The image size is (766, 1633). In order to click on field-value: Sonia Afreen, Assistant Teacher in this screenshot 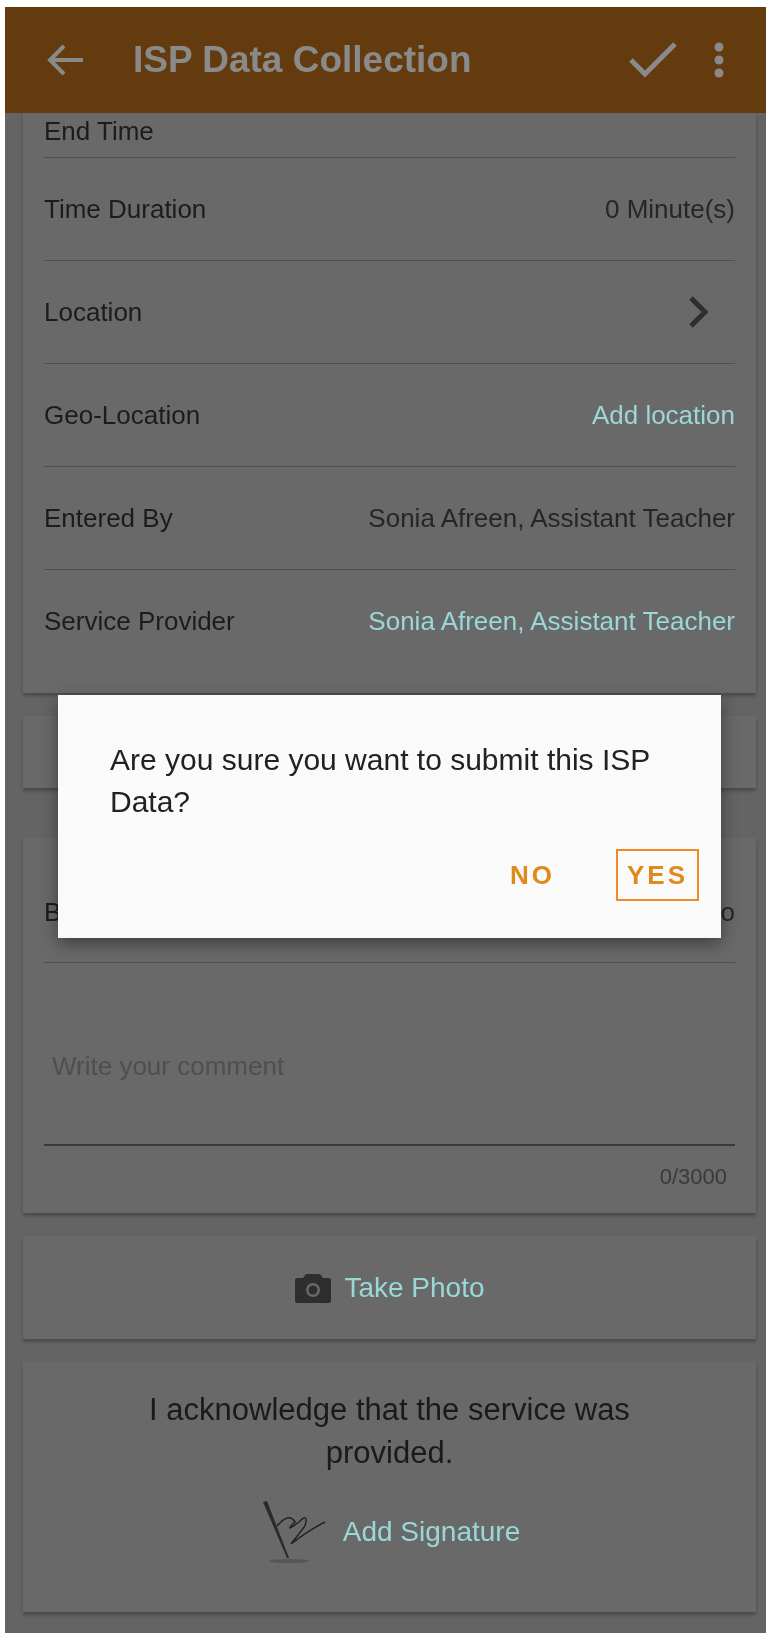, I will do `click(551, 518)`.